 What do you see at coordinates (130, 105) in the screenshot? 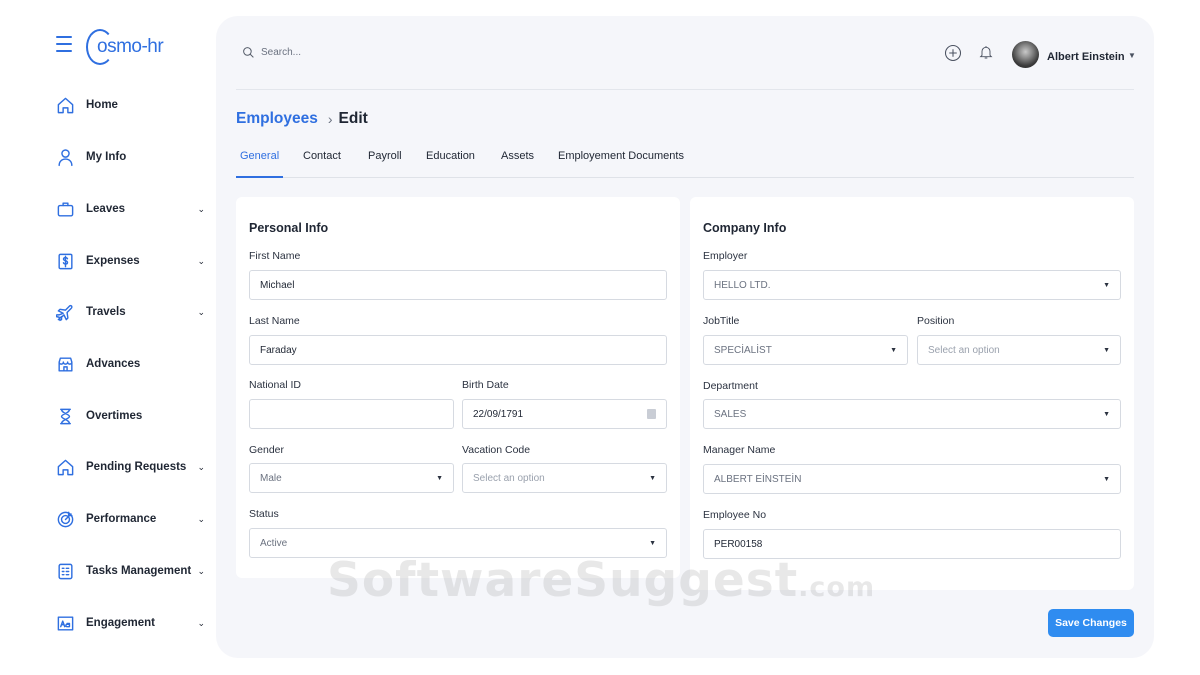
I see `sidebar-item-home: Home` at bounding box center [130, 105].